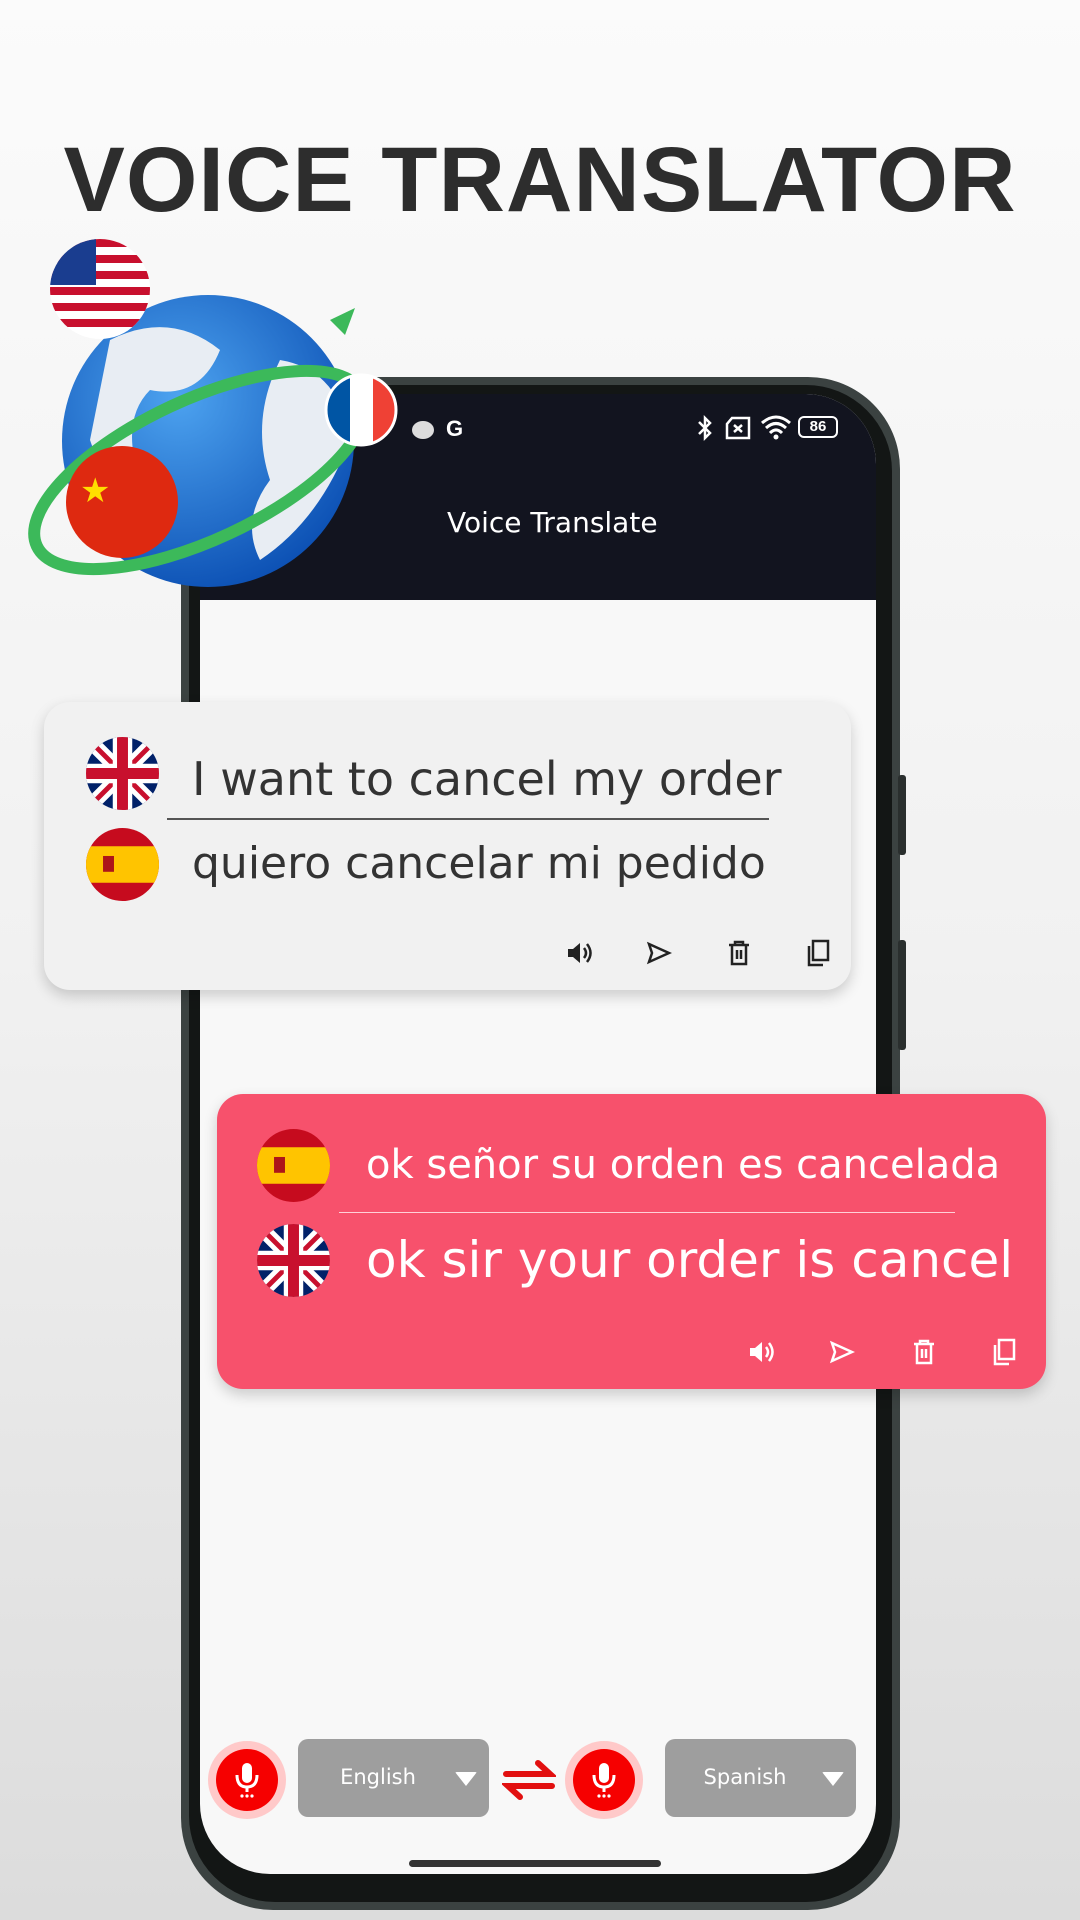 The width and height of the screenshot is (1080, 1920). I want to click on target-language-dropdown: Spanish, so click(760, 1778).